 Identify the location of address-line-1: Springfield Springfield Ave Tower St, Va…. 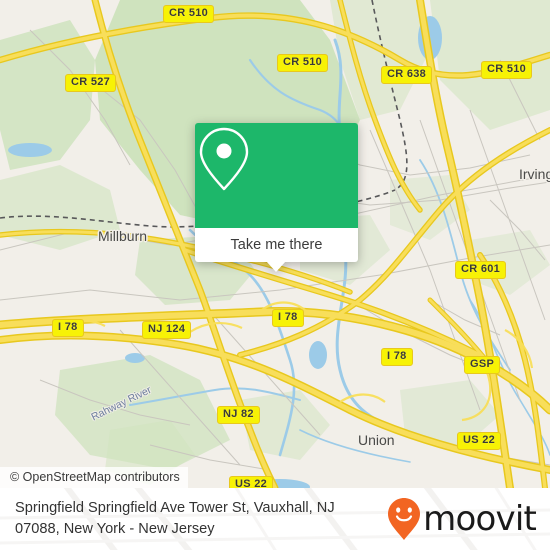
(175, 508).